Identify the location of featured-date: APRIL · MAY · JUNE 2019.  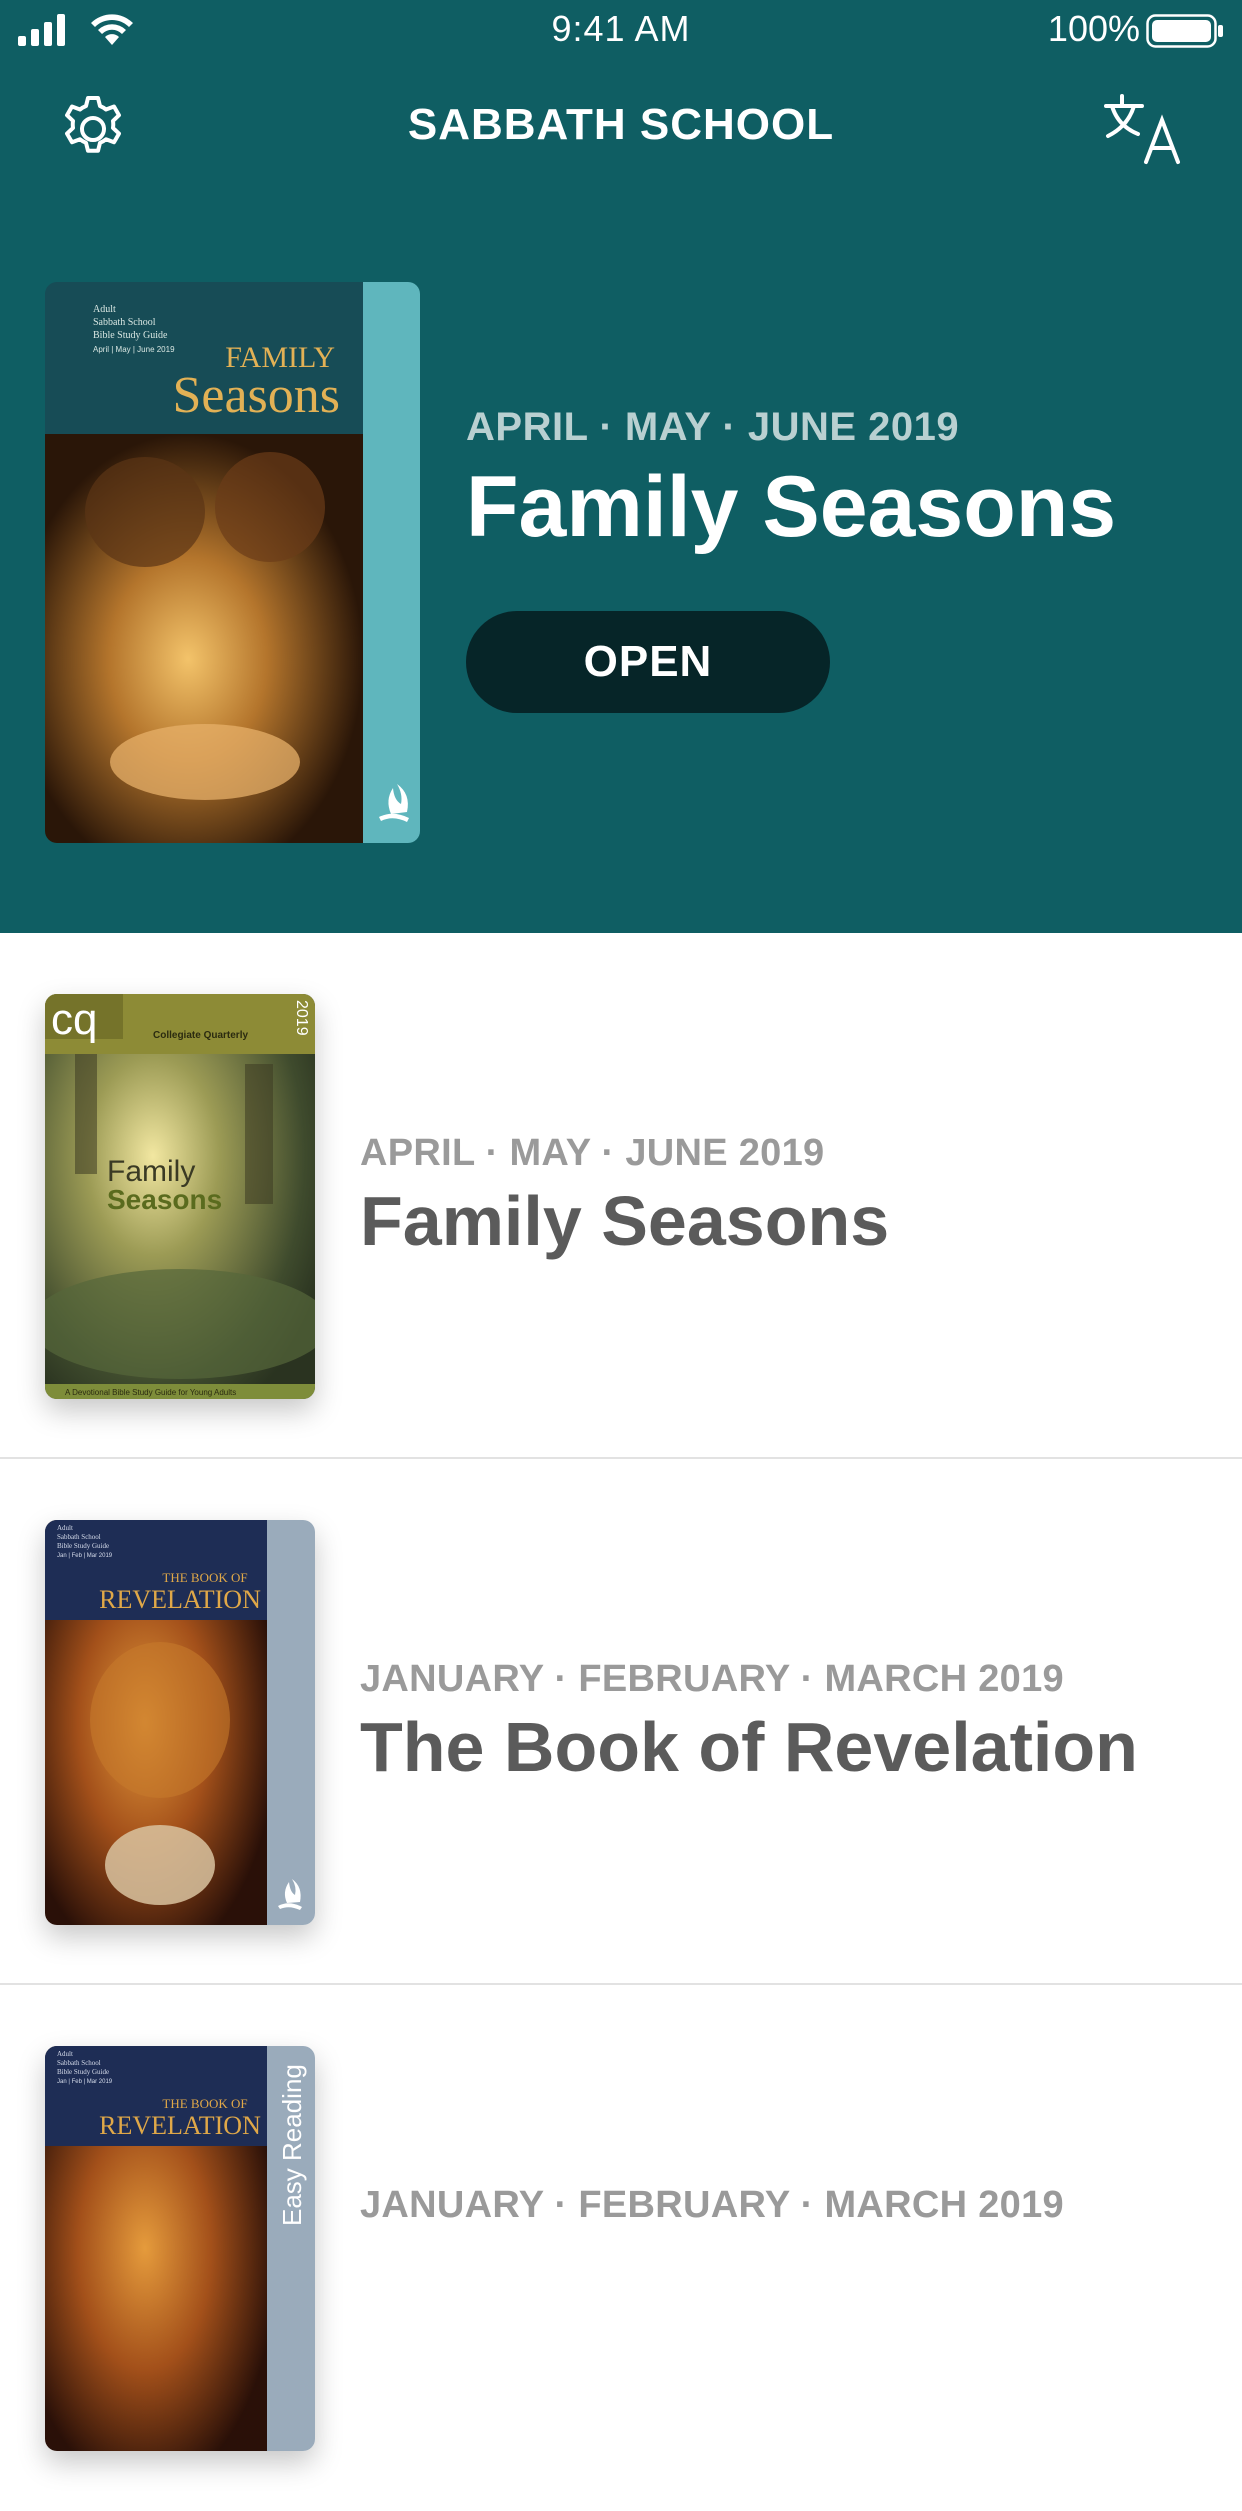
(713, 427).